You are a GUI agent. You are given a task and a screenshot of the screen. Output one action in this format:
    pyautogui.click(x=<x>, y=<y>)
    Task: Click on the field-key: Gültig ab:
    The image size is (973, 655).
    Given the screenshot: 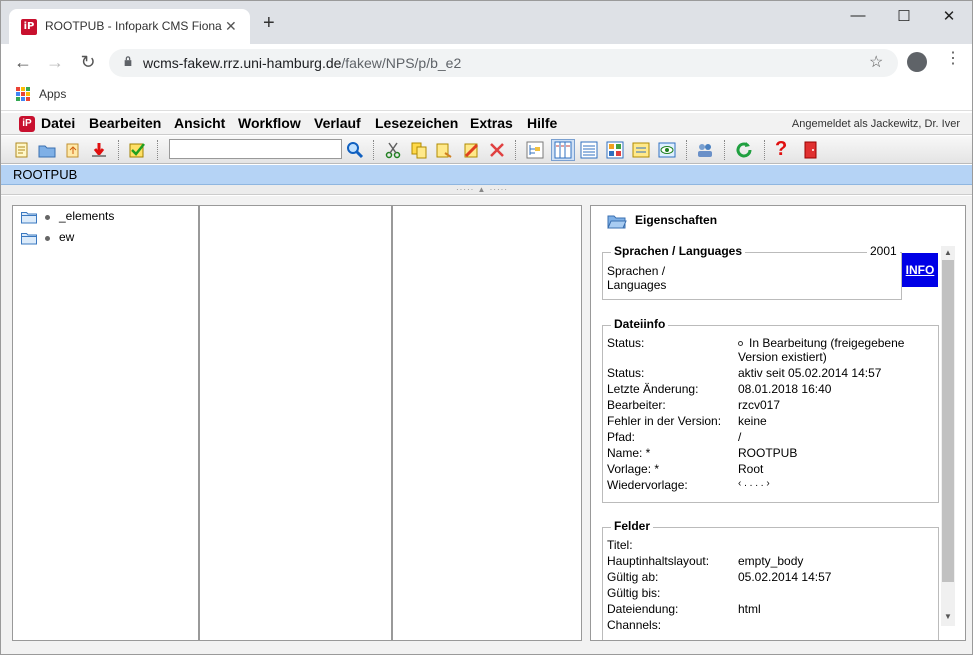 What is the action you would take?
    pyautogui.click(x=633, y=577)
    